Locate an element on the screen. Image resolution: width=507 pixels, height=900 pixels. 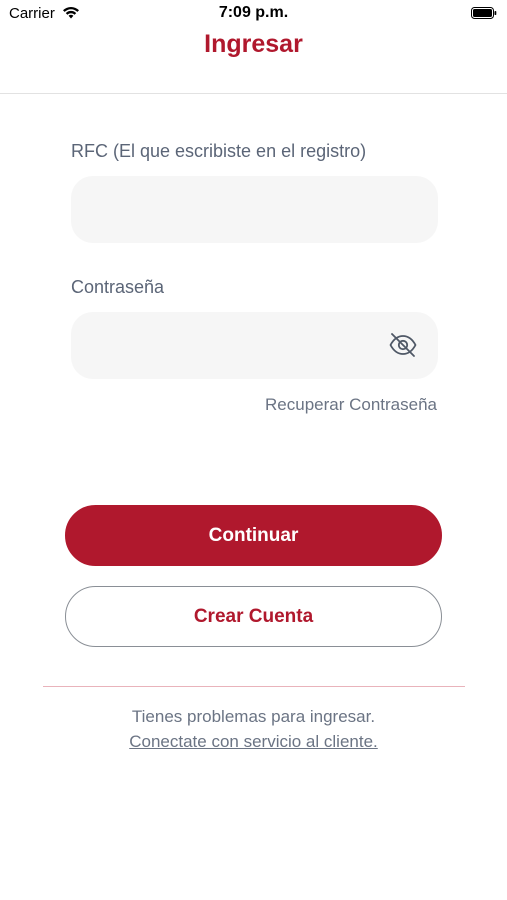
continue-button: Continuar is located at coordinates (253, 535).